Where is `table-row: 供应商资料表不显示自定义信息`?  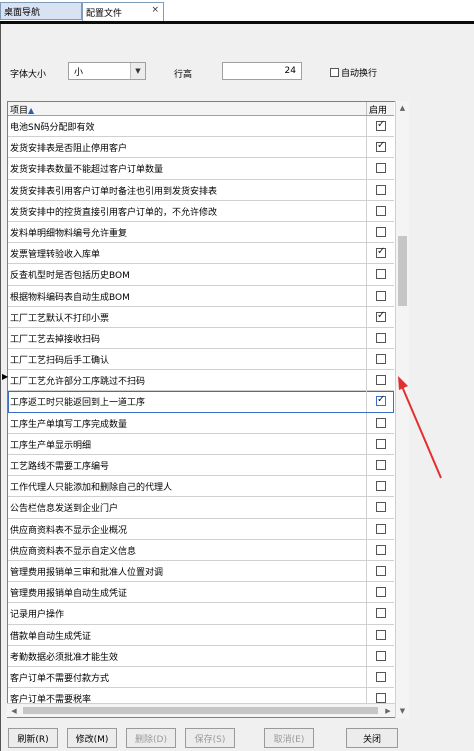 table-row: 供应商资料表不显示自定义信息 is located at coordinates (201, 550).